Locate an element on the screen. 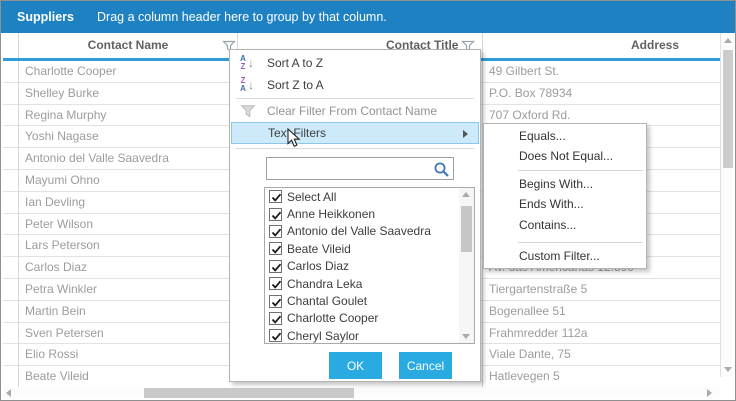 This screenshot has height=401, width=736. list-item: Chantal Goulet is located at coordinates (369, 300).